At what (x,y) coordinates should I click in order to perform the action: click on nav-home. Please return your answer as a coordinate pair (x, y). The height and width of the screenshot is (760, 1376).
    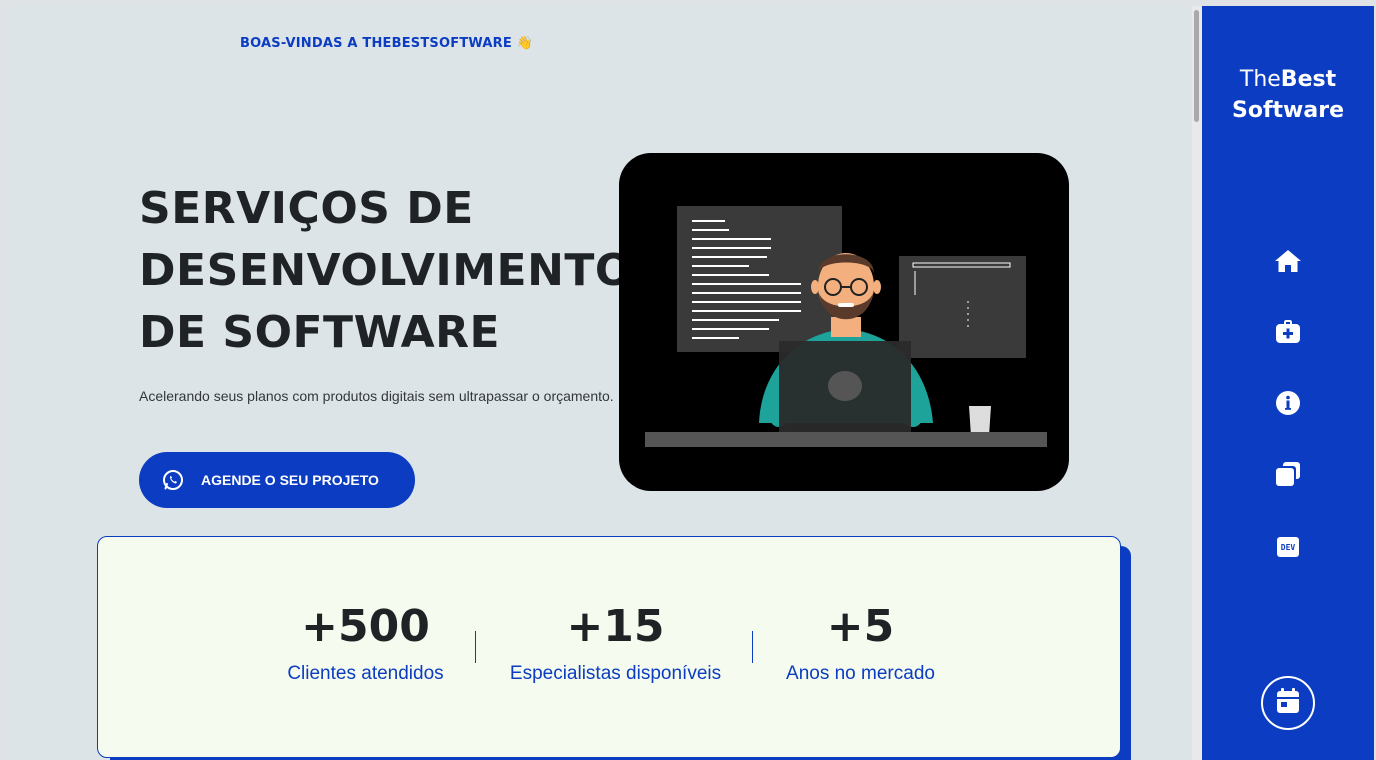
    Looking at the image, I should click on (1288, 263).